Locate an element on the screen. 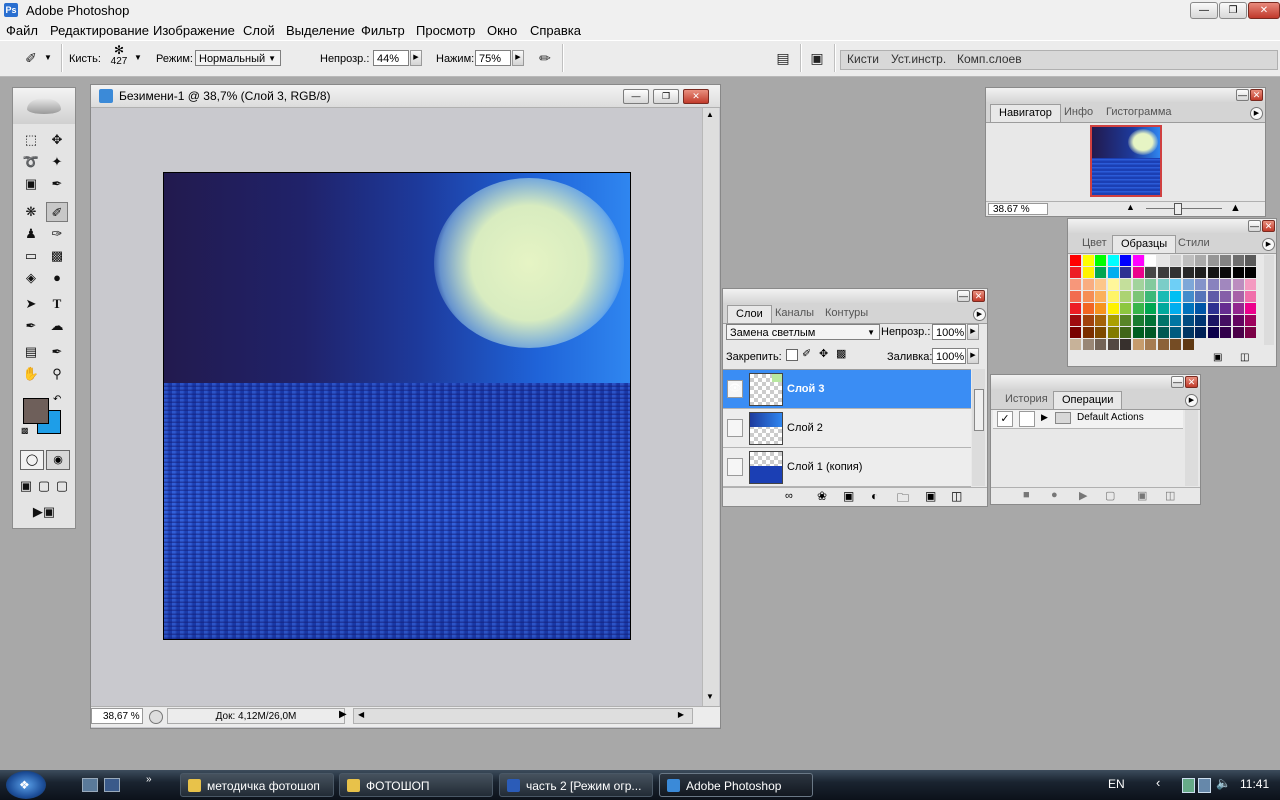  doc-restore-button: ❐ is located at coordinates (666, 96).